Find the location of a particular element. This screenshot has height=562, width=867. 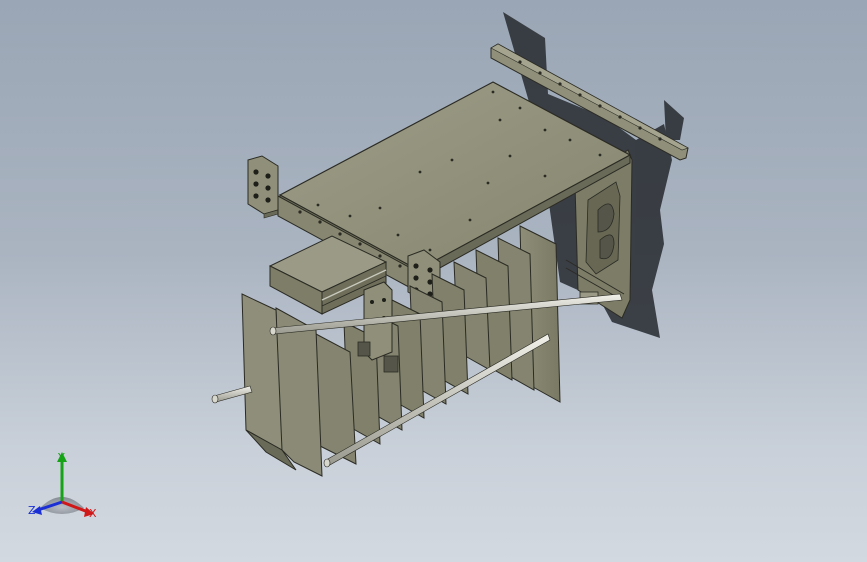

x-axis-label: X is located at coordinates (93, 513).